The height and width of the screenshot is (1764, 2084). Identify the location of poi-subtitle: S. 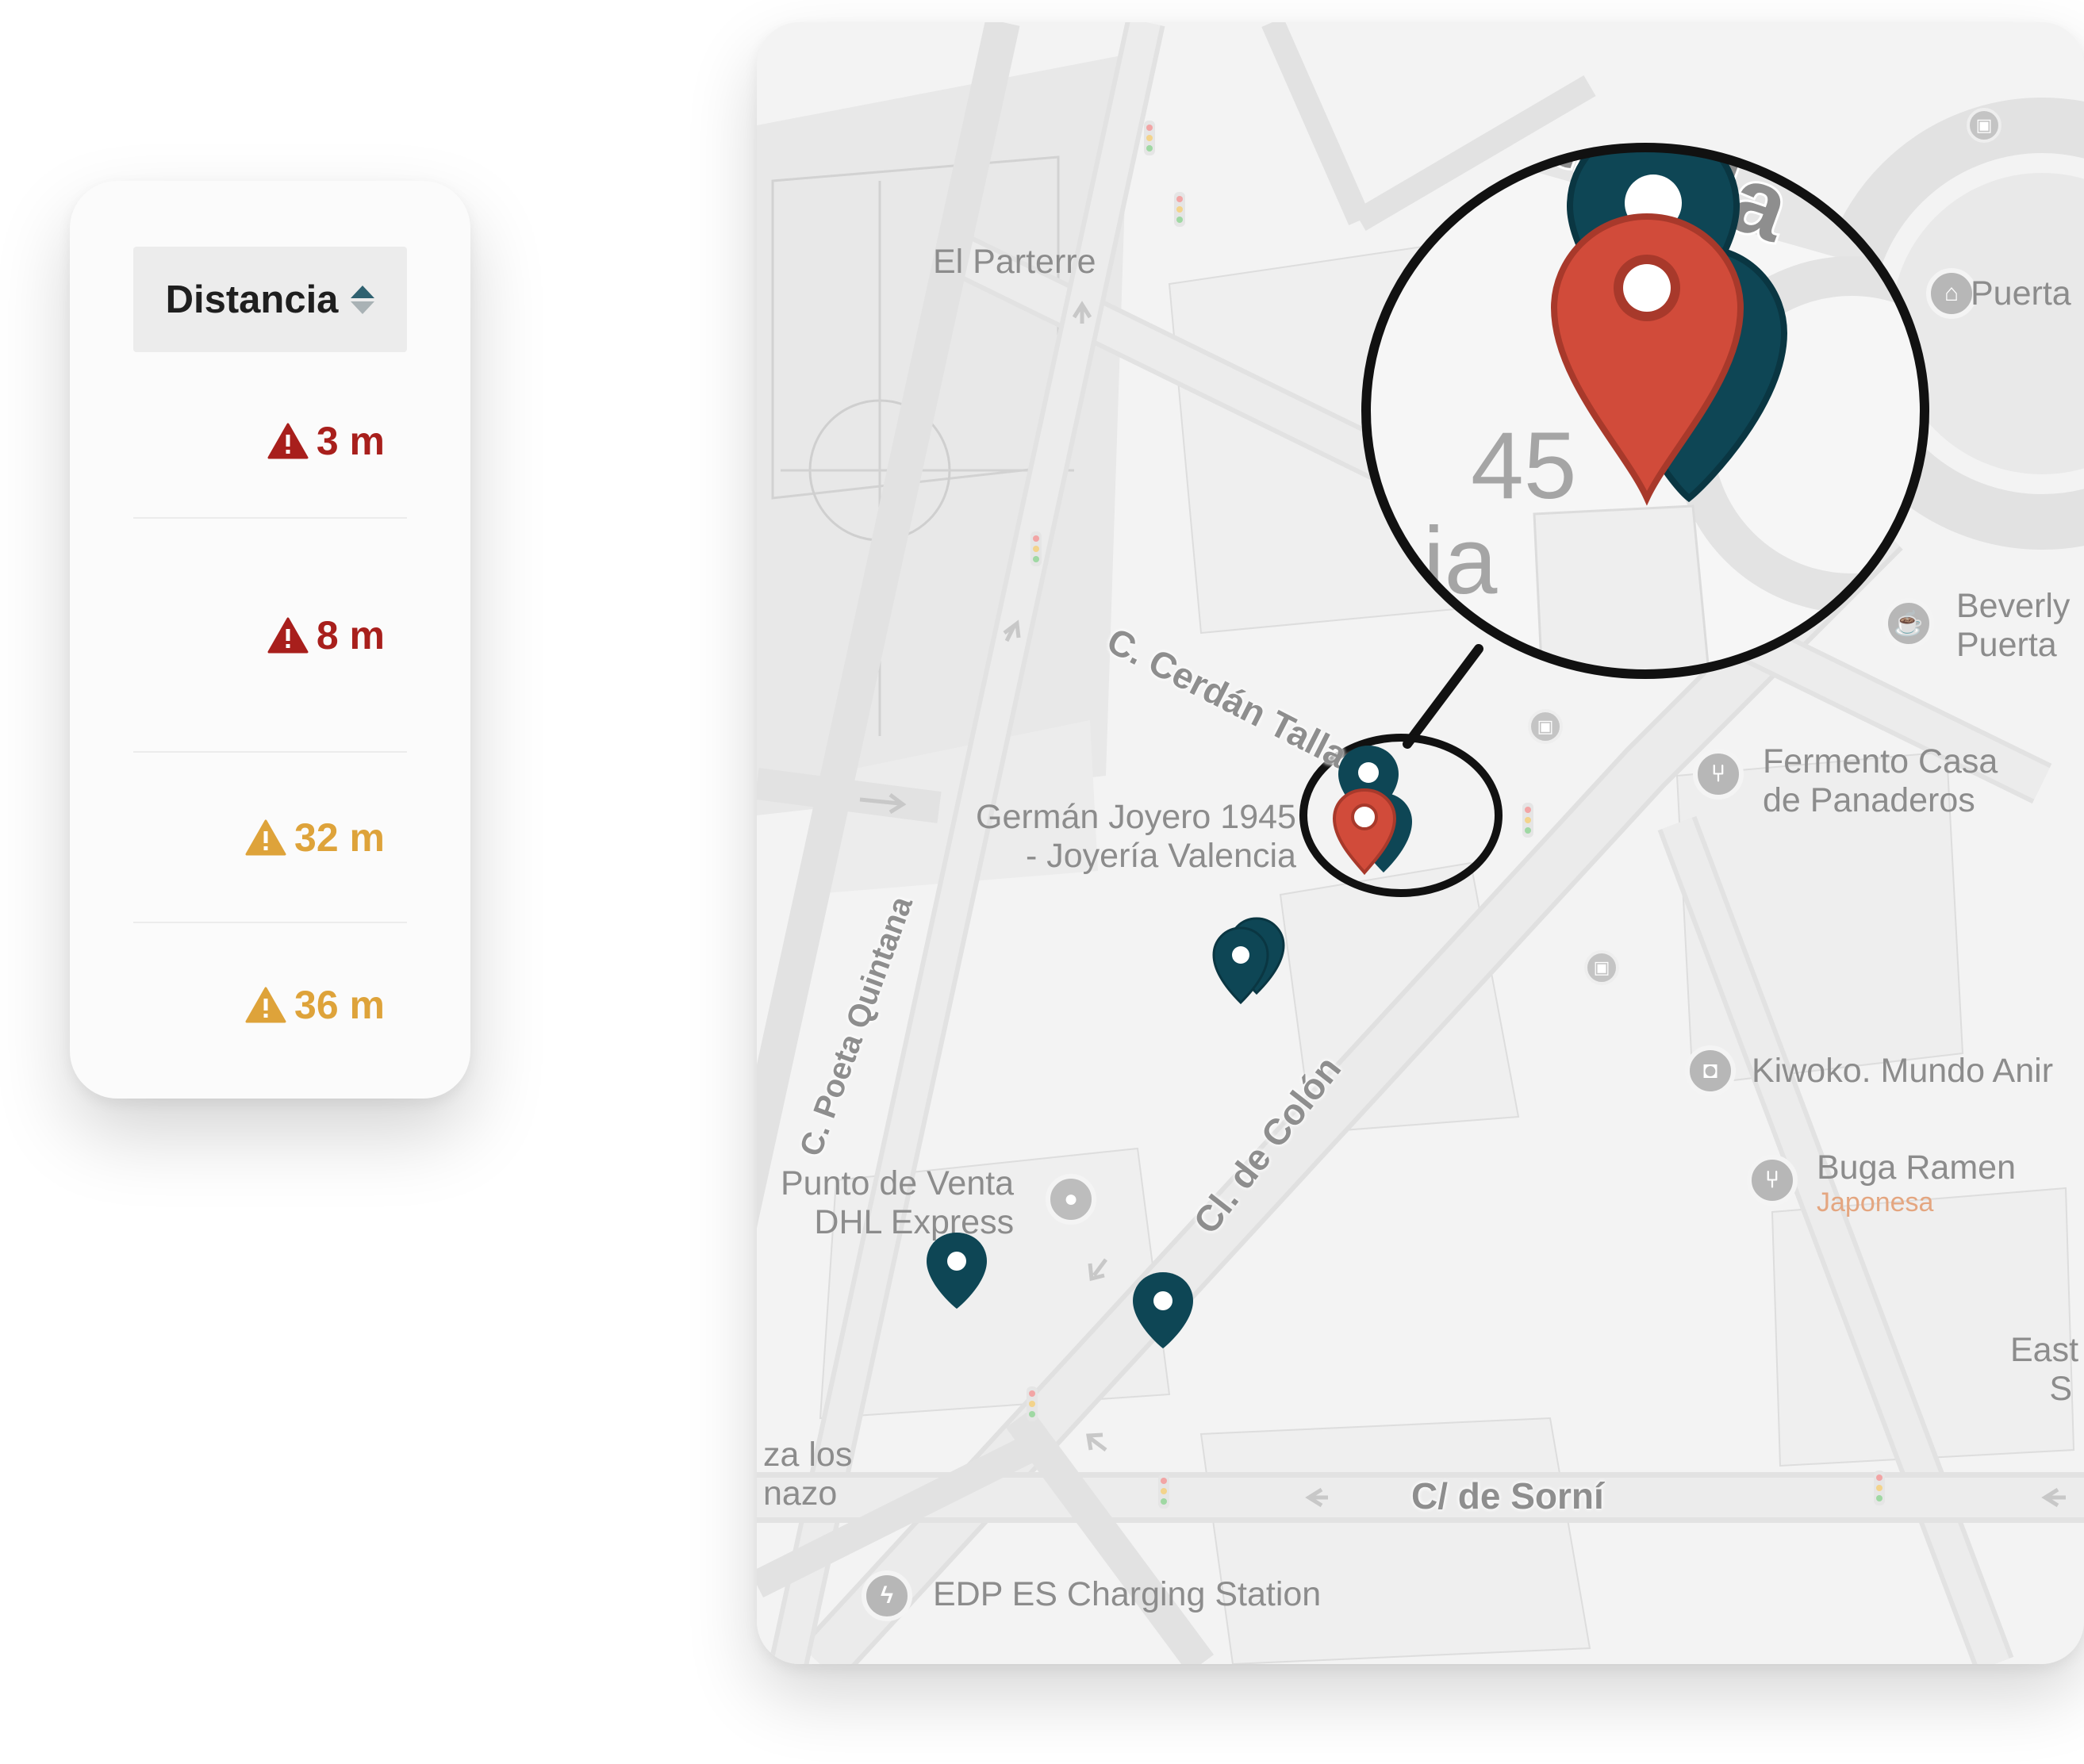
(2061, 1389).